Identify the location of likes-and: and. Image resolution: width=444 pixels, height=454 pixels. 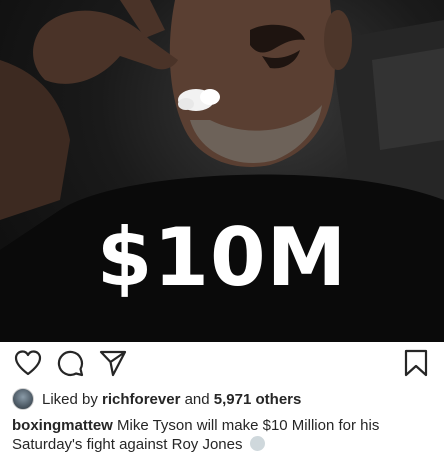
(197, 399).